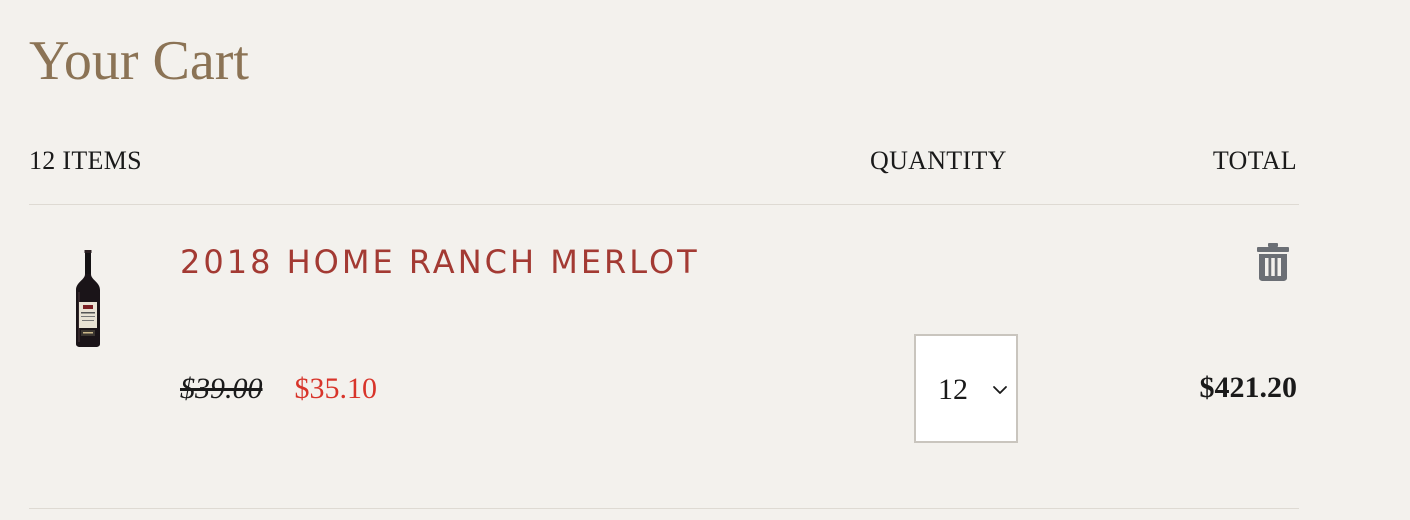 The width and height of the screenshot is (1410, 520). I want to click on product-name-link: 2018 HOME RANCH MERLOT, so click(440, 262).